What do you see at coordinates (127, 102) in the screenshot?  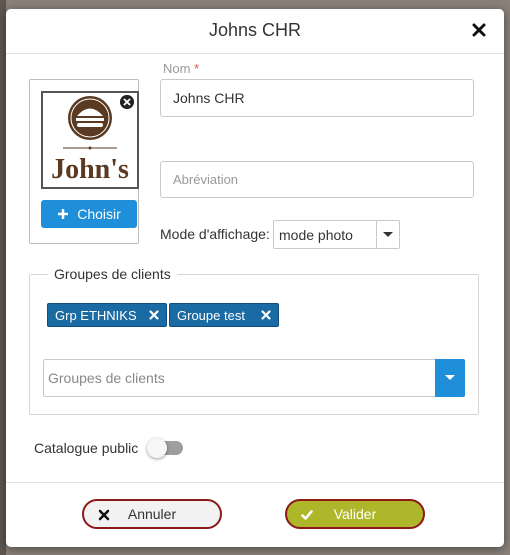 I see `remove-photo-icon` at bounding box center [127, 102].